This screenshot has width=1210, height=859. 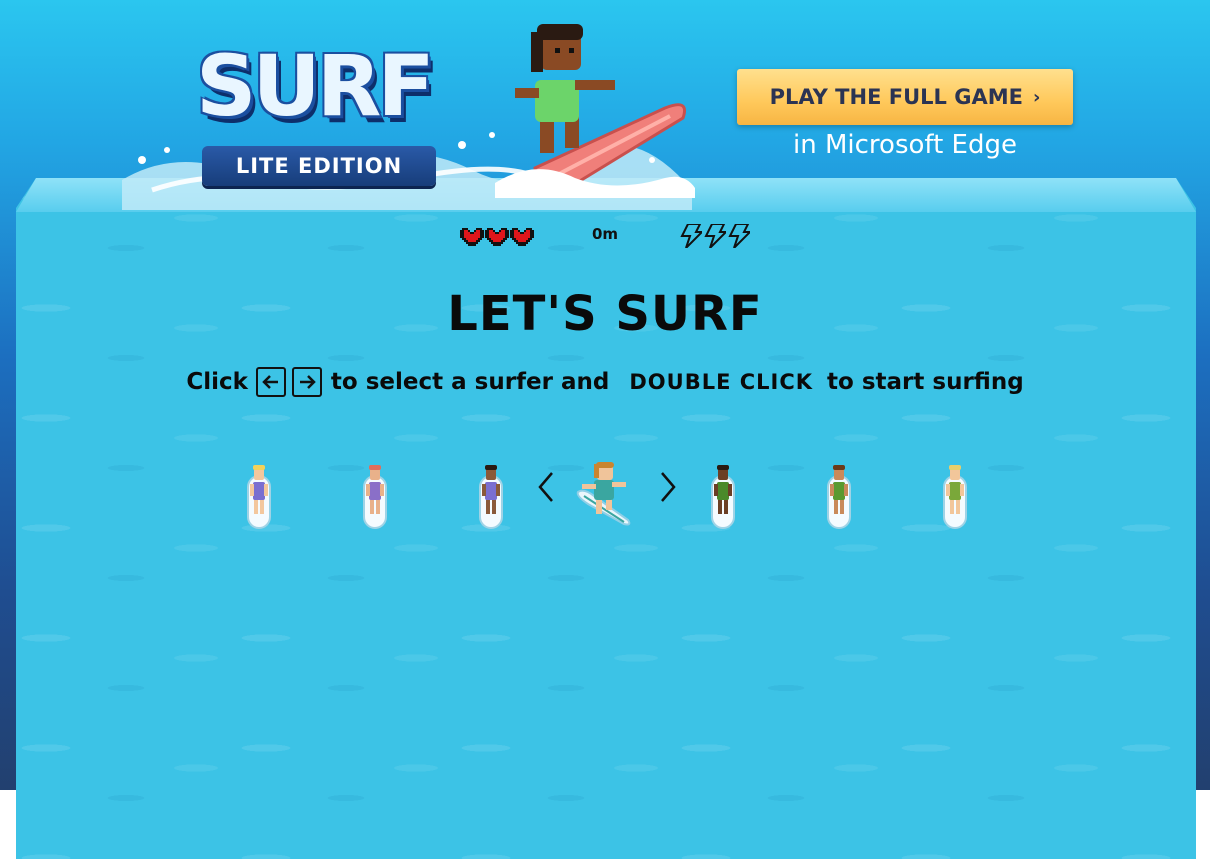 What do you see at coordinates (547, 487) in the screenshot?
I see `chevron-left-icon` at bounding box center [547, 487].